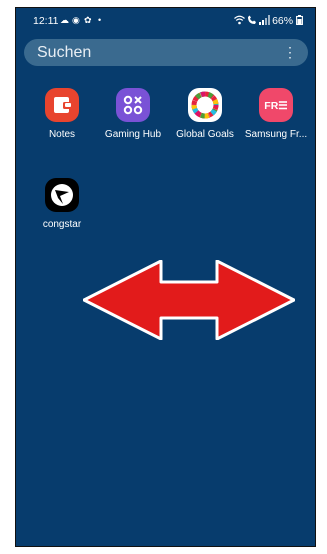 Image resolution: width=327 pixels, height=554 pixels. I want to click on more-options-icon: ⋮, so click(290, 52).